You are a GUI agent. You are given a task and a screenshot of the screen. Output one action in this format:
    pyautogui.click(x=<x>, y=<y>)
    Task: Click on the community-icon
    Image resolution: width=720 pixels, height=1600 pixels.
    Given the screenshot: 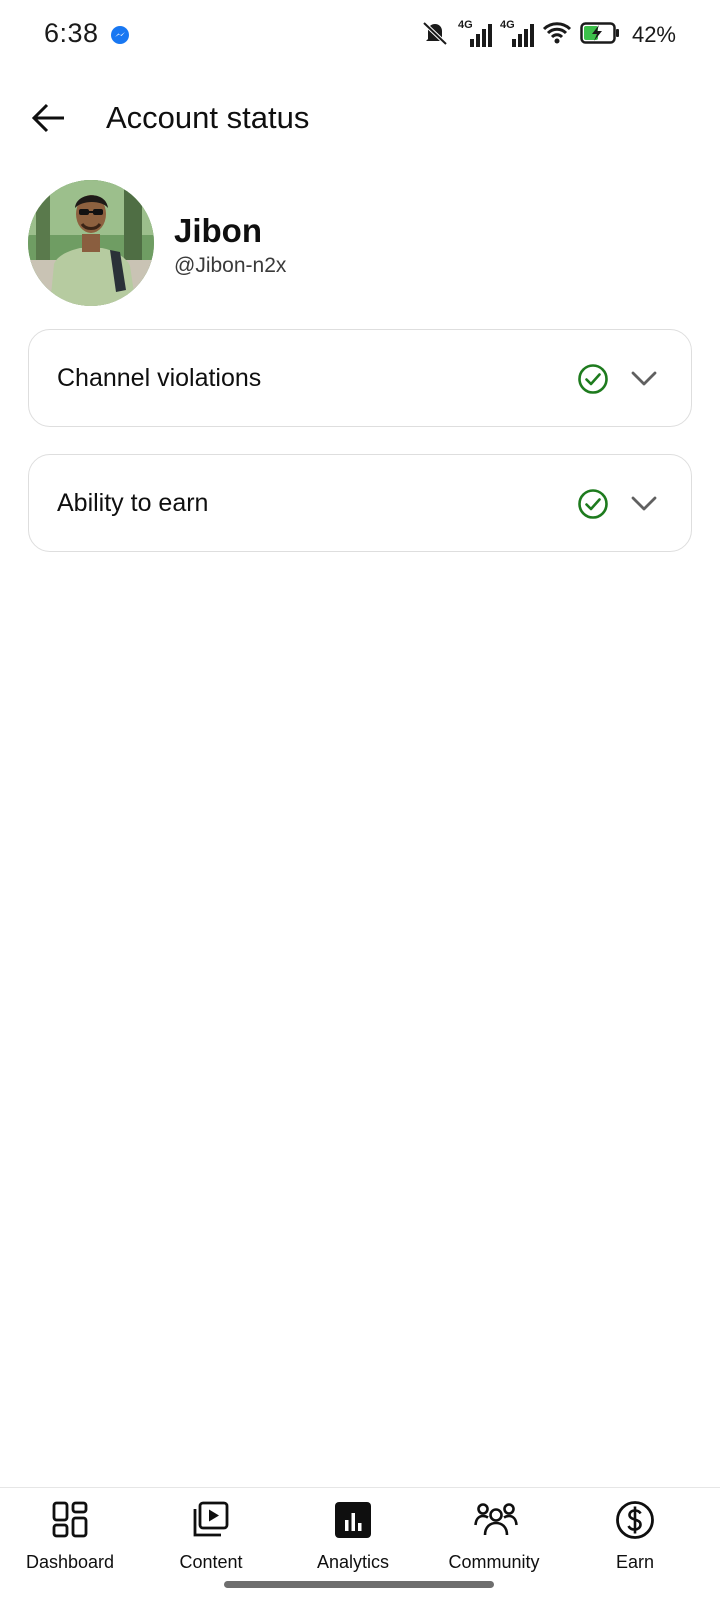 What is the action you would take?
    pyautogui.click(x=496, y=1520)
    